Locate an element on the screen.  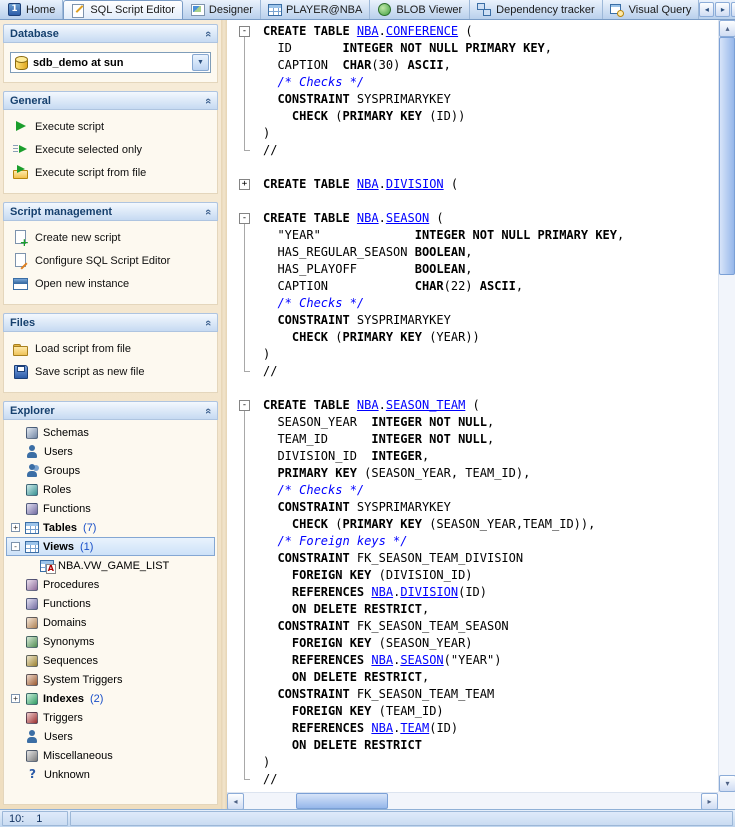
panel-header-general: General is located at coordinates (110, 100).